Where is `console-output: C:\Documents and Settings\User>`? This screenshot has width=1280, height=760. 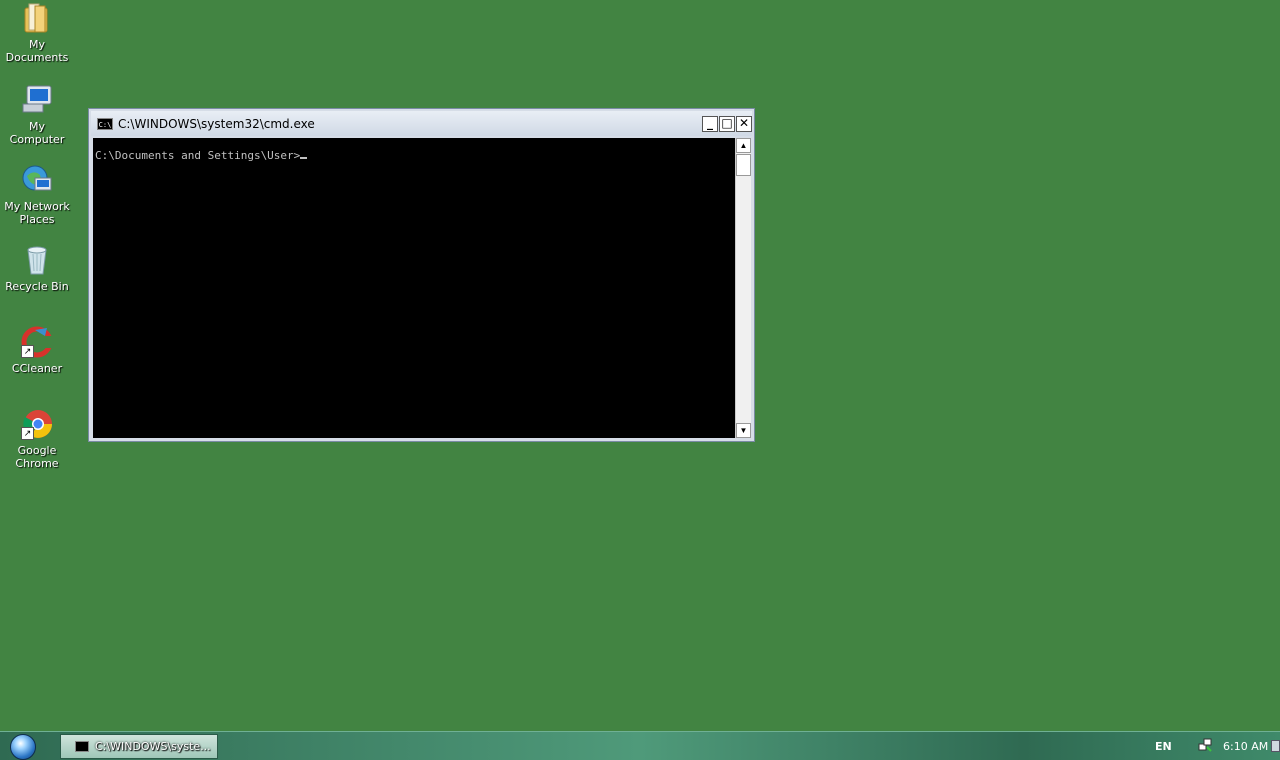 console-output: C:\Documents and Settings\User> is located at coordinates (201, 155).